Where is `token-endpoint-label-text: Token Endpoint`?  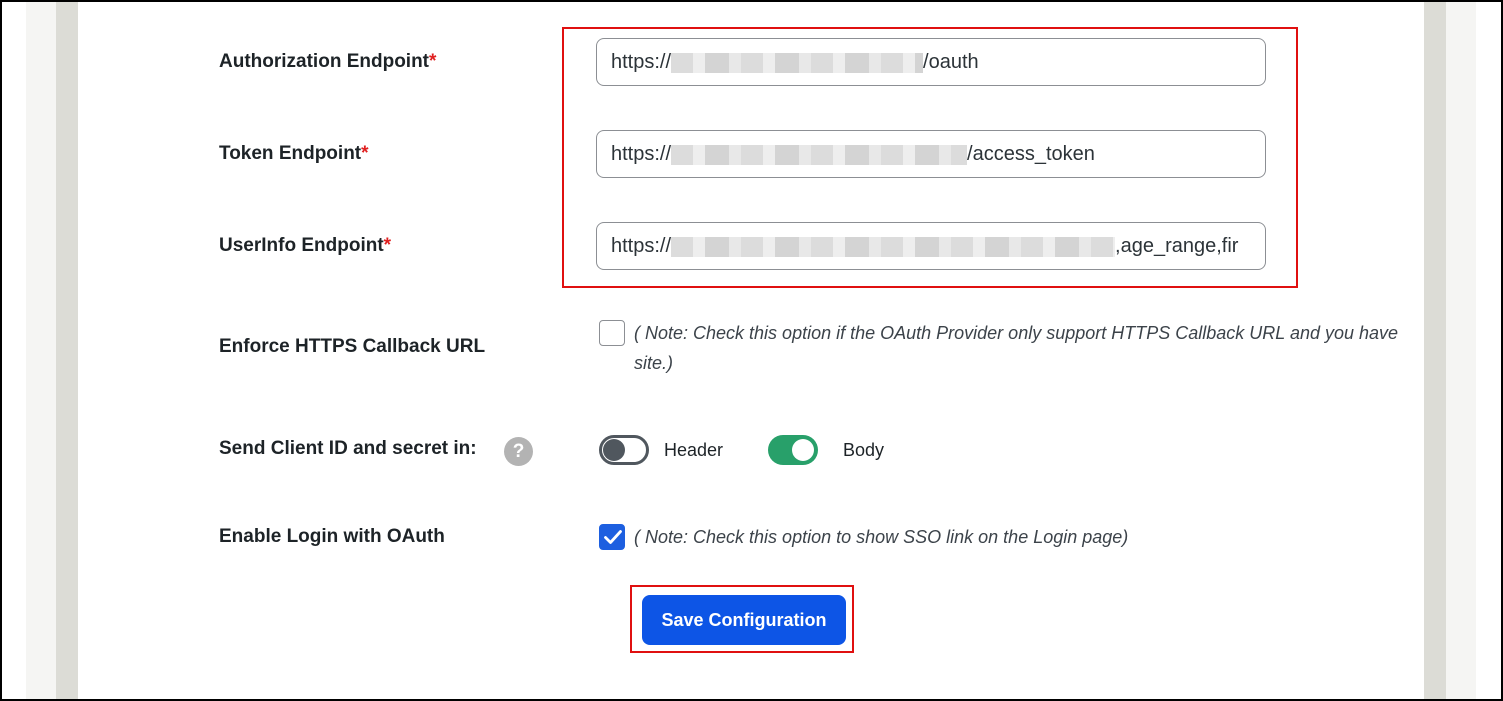
token-endpoint-label-text: Token Endpoint is located at coordinates (290, 153).